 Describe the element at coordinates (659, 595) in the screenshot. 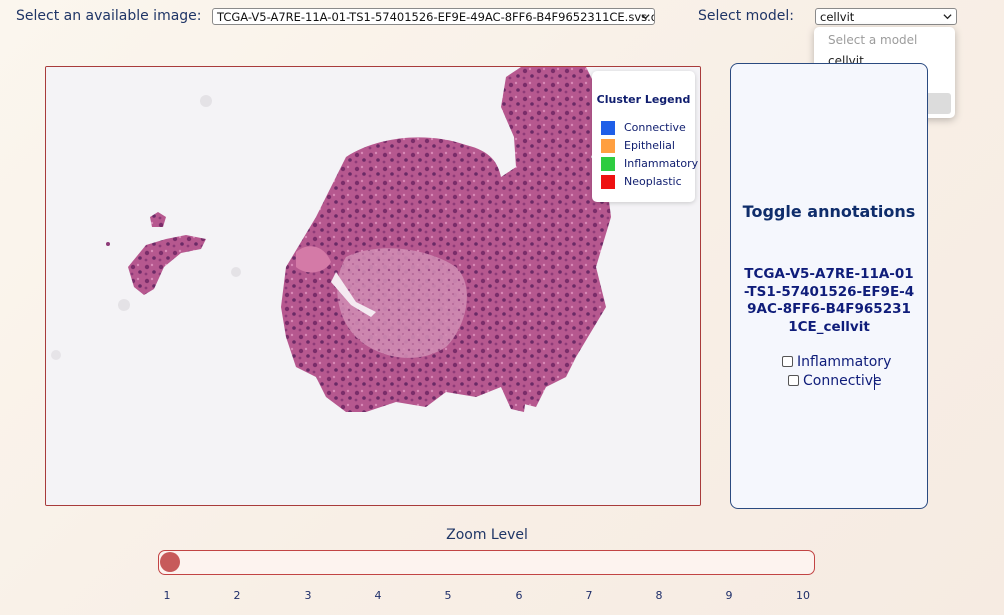

I see `zoom-tick: 8` at that location.